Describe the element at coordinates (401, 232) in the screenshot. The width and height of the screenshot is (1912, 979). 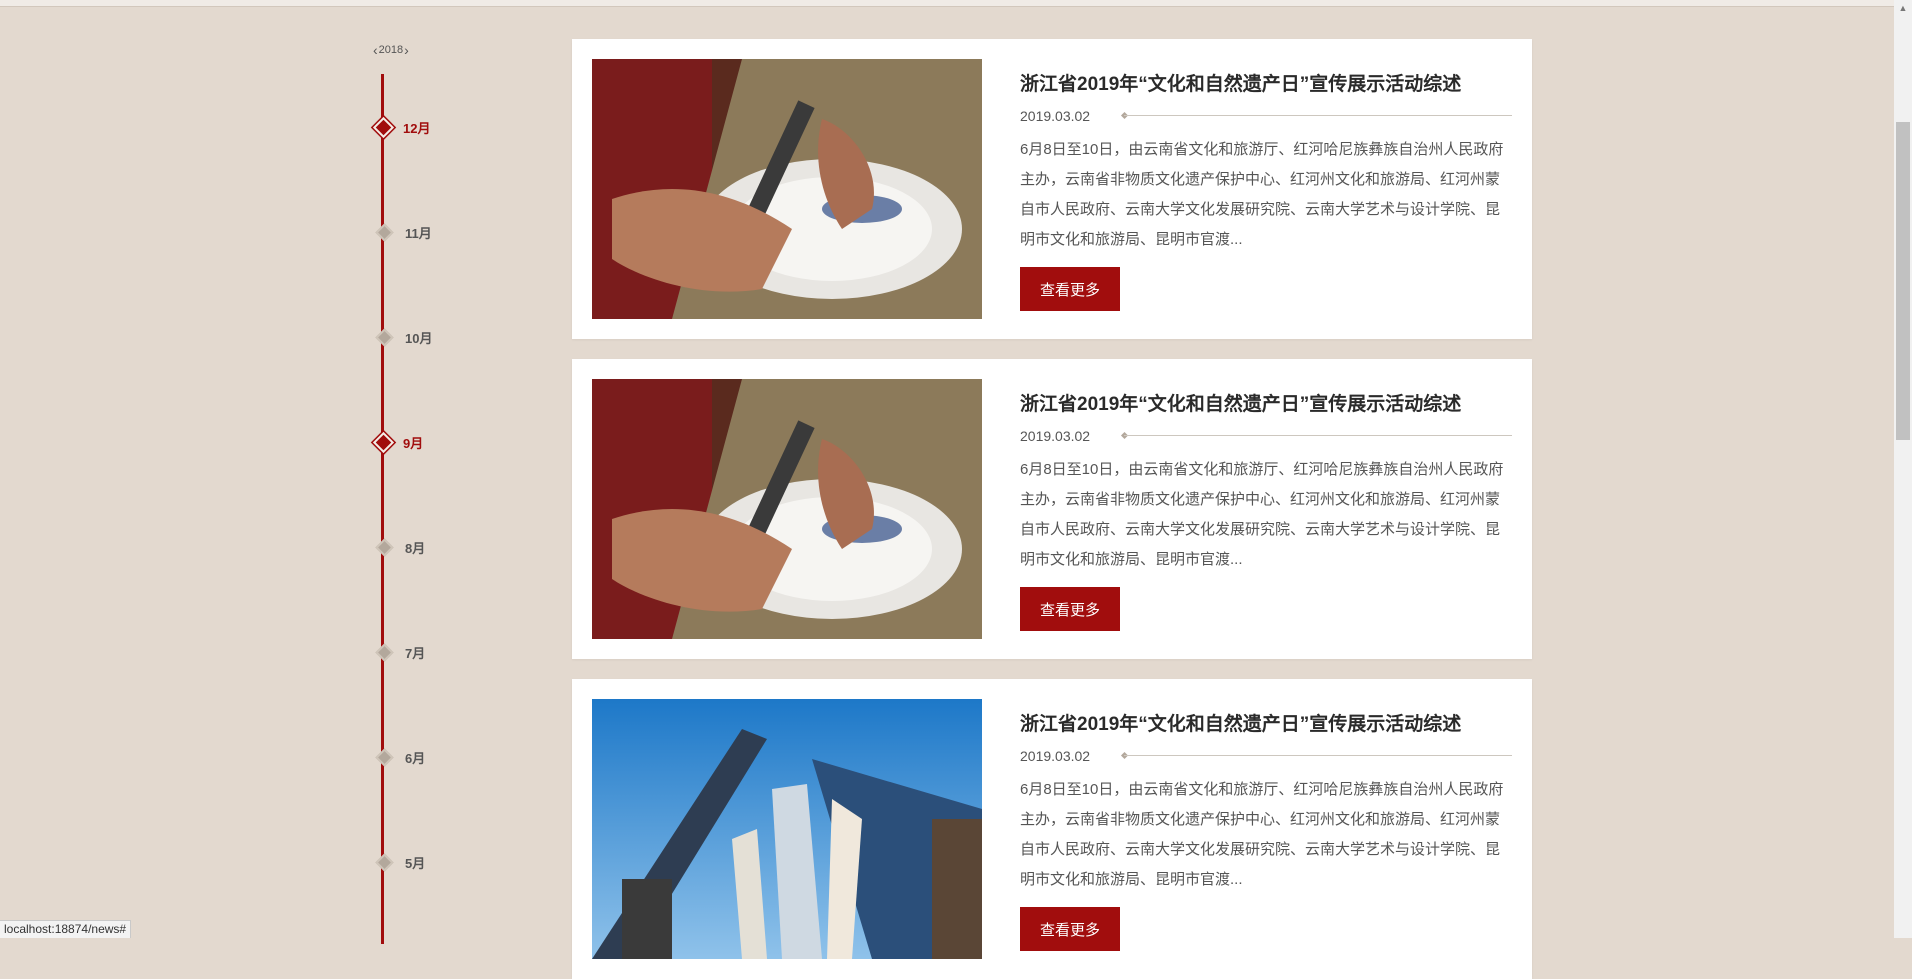
I see `timeline-month-11: 11月` at that location.